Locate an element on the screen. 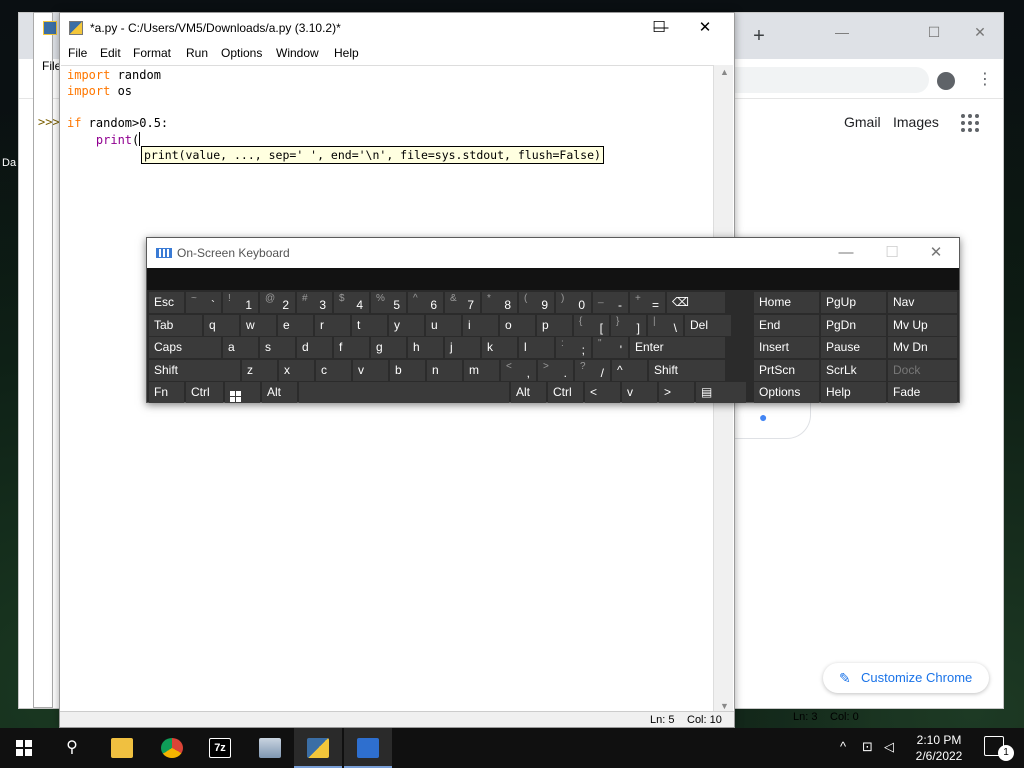 The width and height of the screenshot is (1024, 768). key-scrlk: ScrLk is located at coordinates (853, 370).